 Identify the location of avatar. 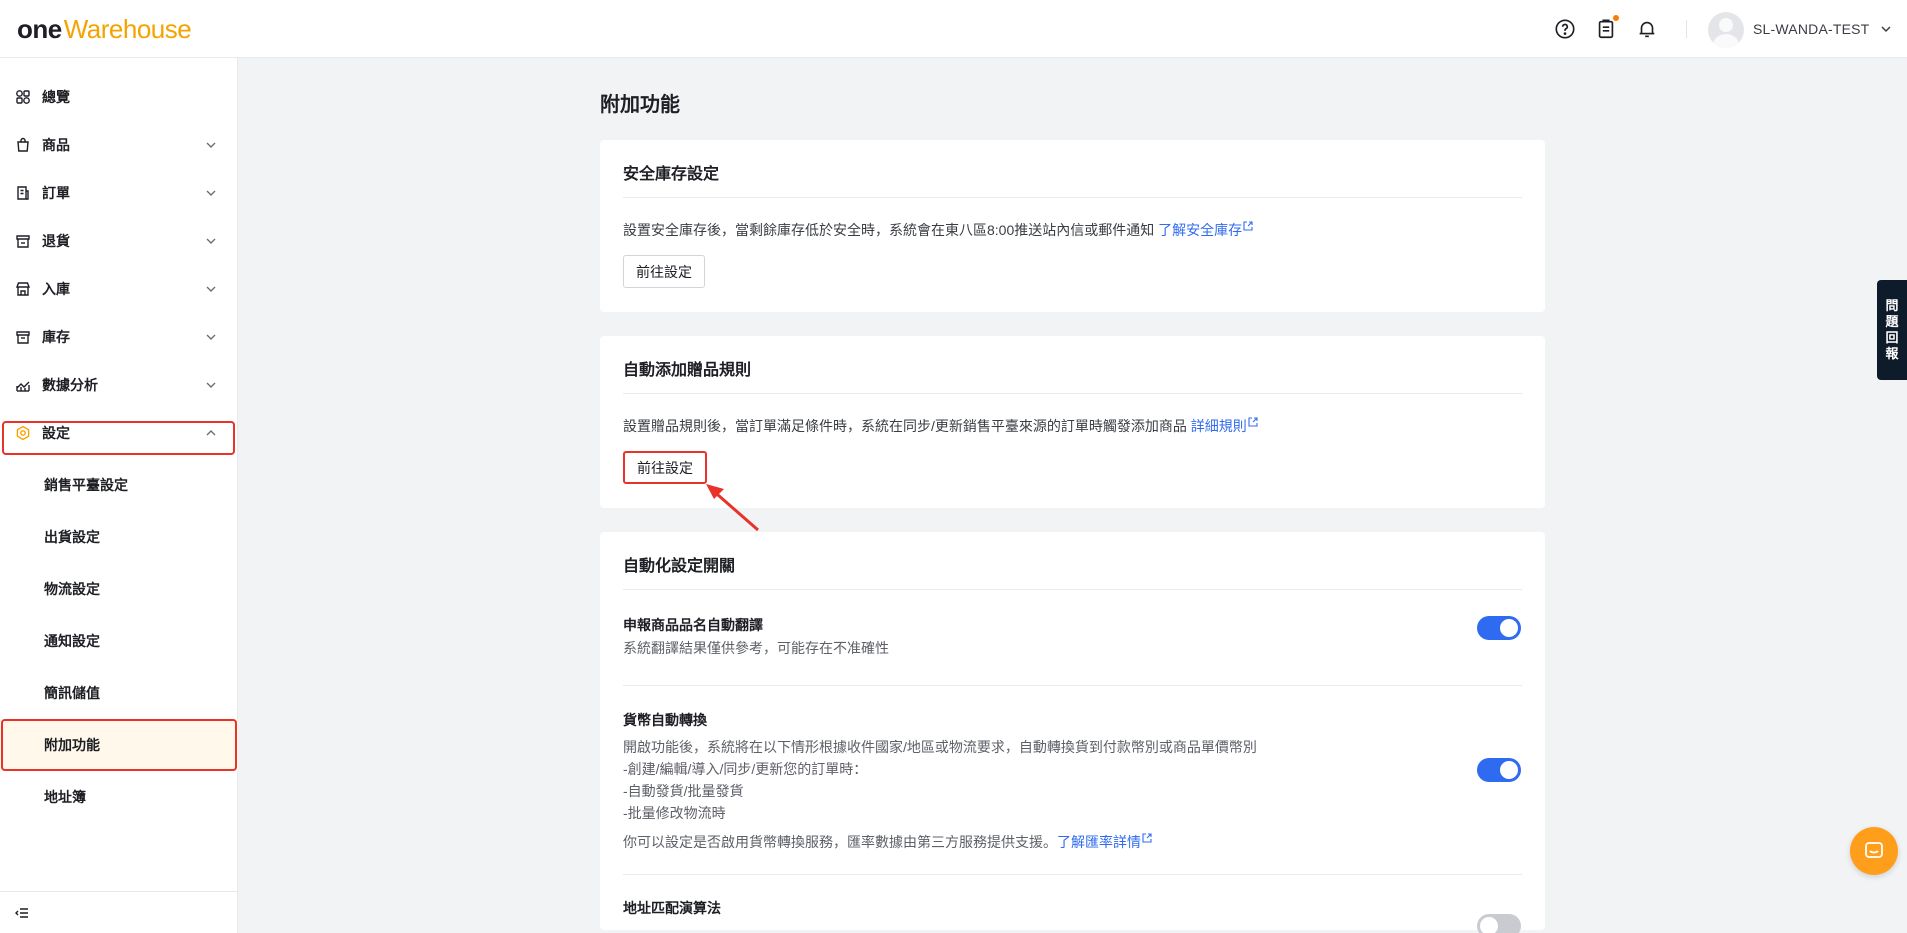
(1726, 30).